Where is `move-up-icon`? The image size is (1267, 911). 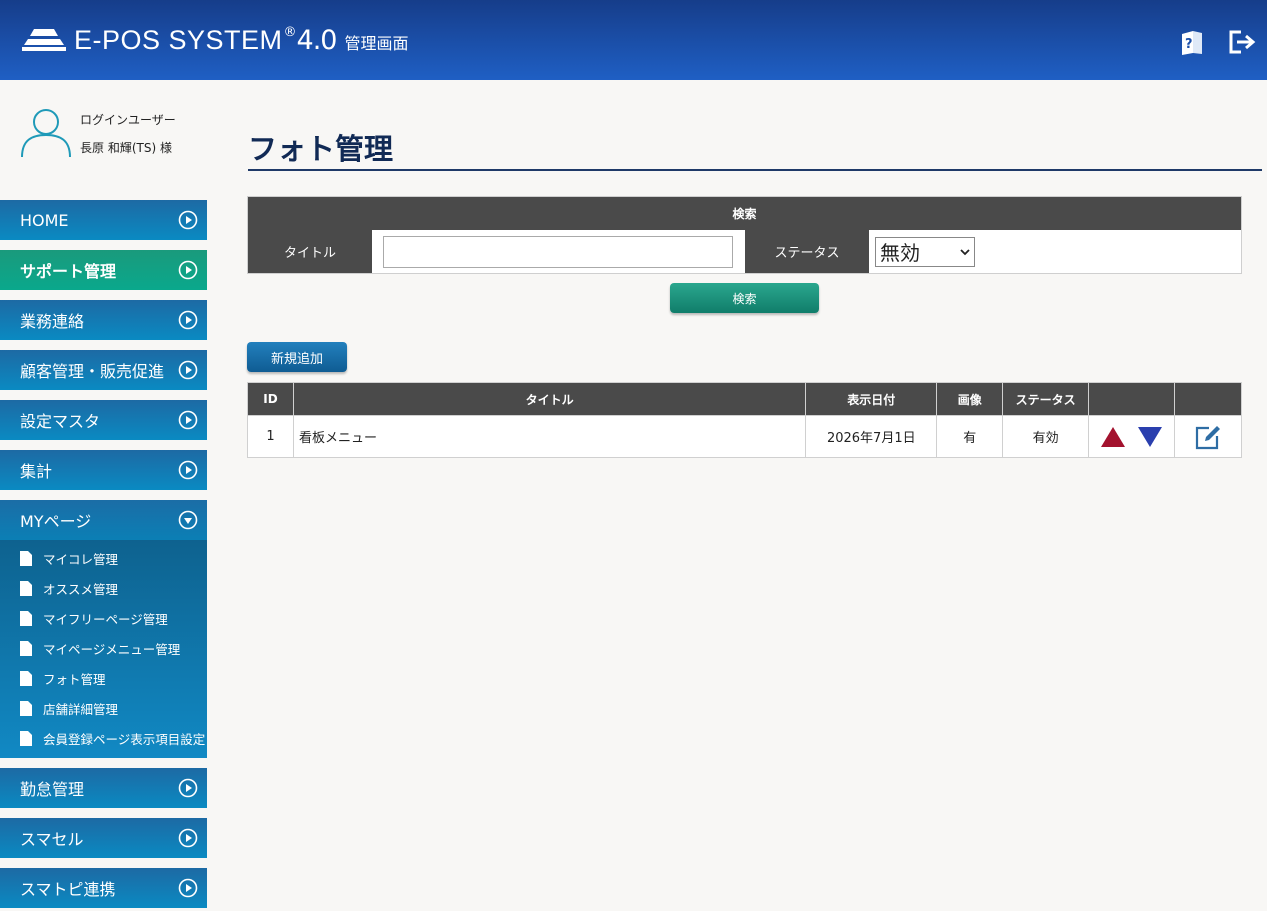 move-up-icon is located at coordinates (1113, 436).